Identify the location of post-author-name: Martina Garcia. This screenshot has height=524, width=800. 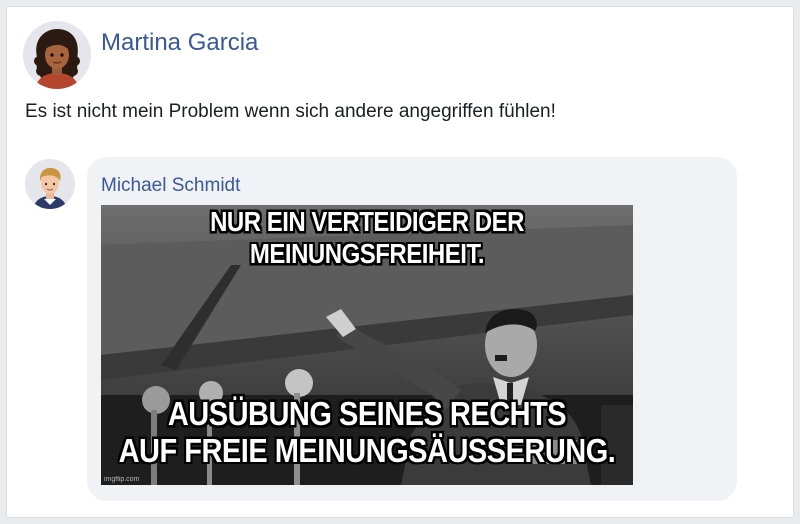
(179, 43).